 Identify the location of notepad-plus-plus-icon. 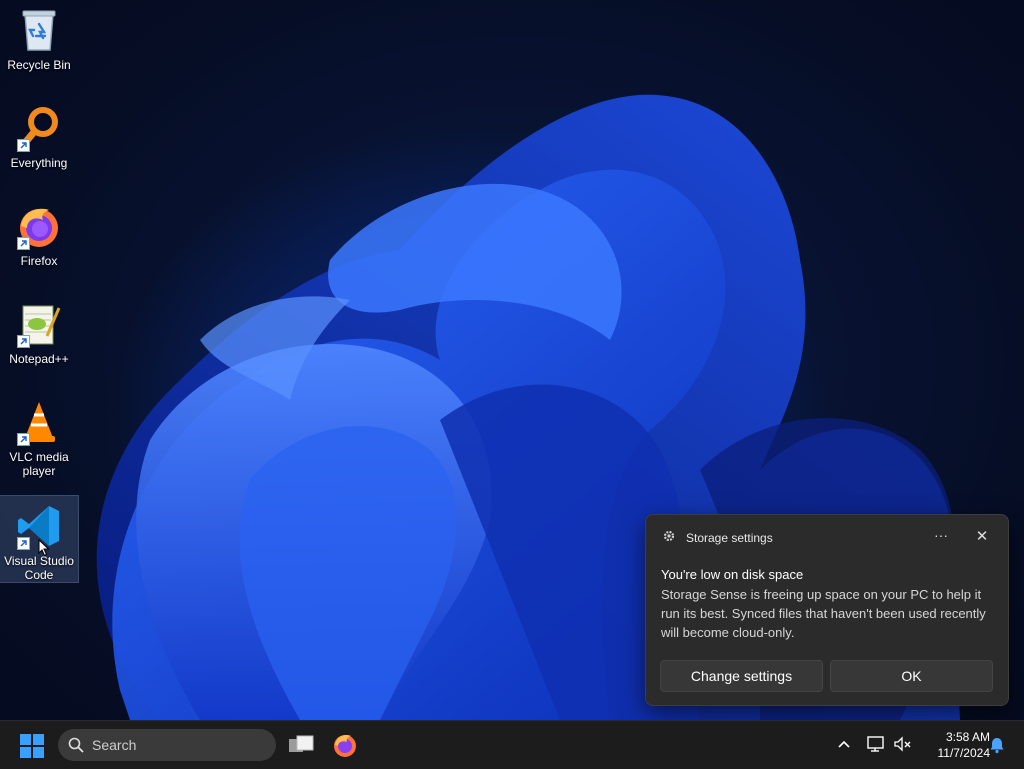
(39, 324).